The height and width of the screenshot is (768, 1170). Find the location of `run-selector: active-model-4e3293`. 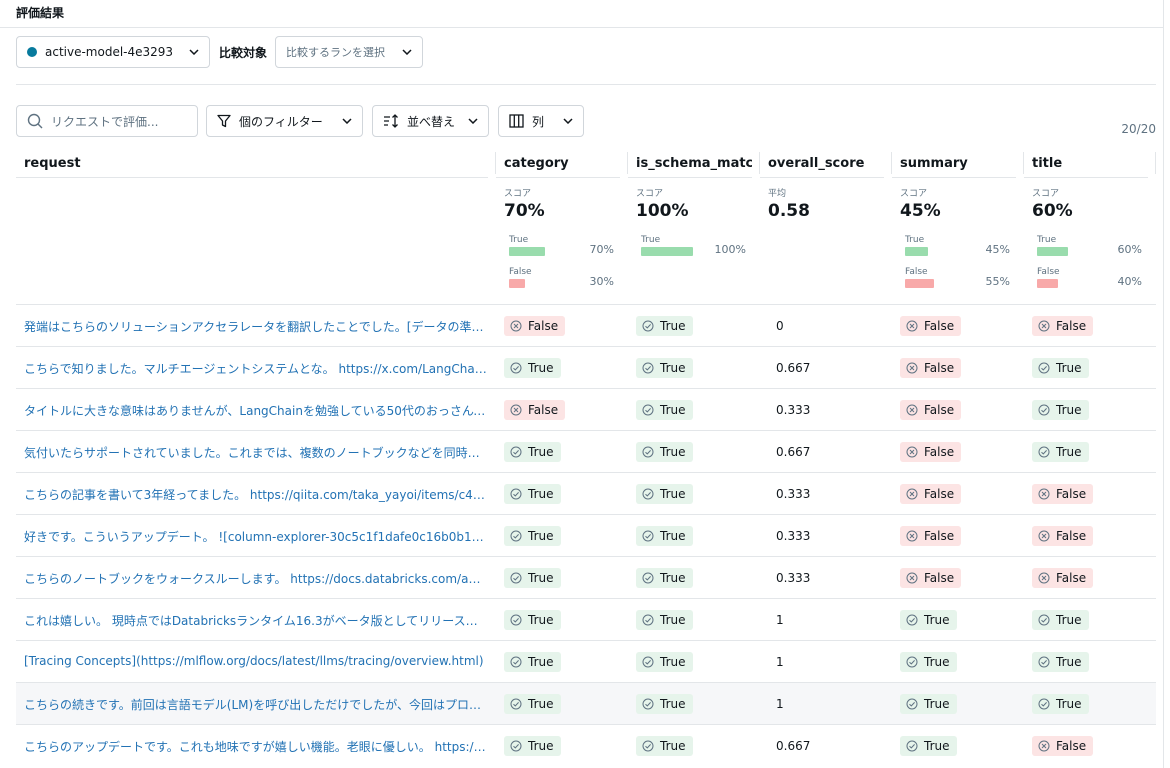

run-selector: active-model-4e3293 is located at coordinates (113, 52).